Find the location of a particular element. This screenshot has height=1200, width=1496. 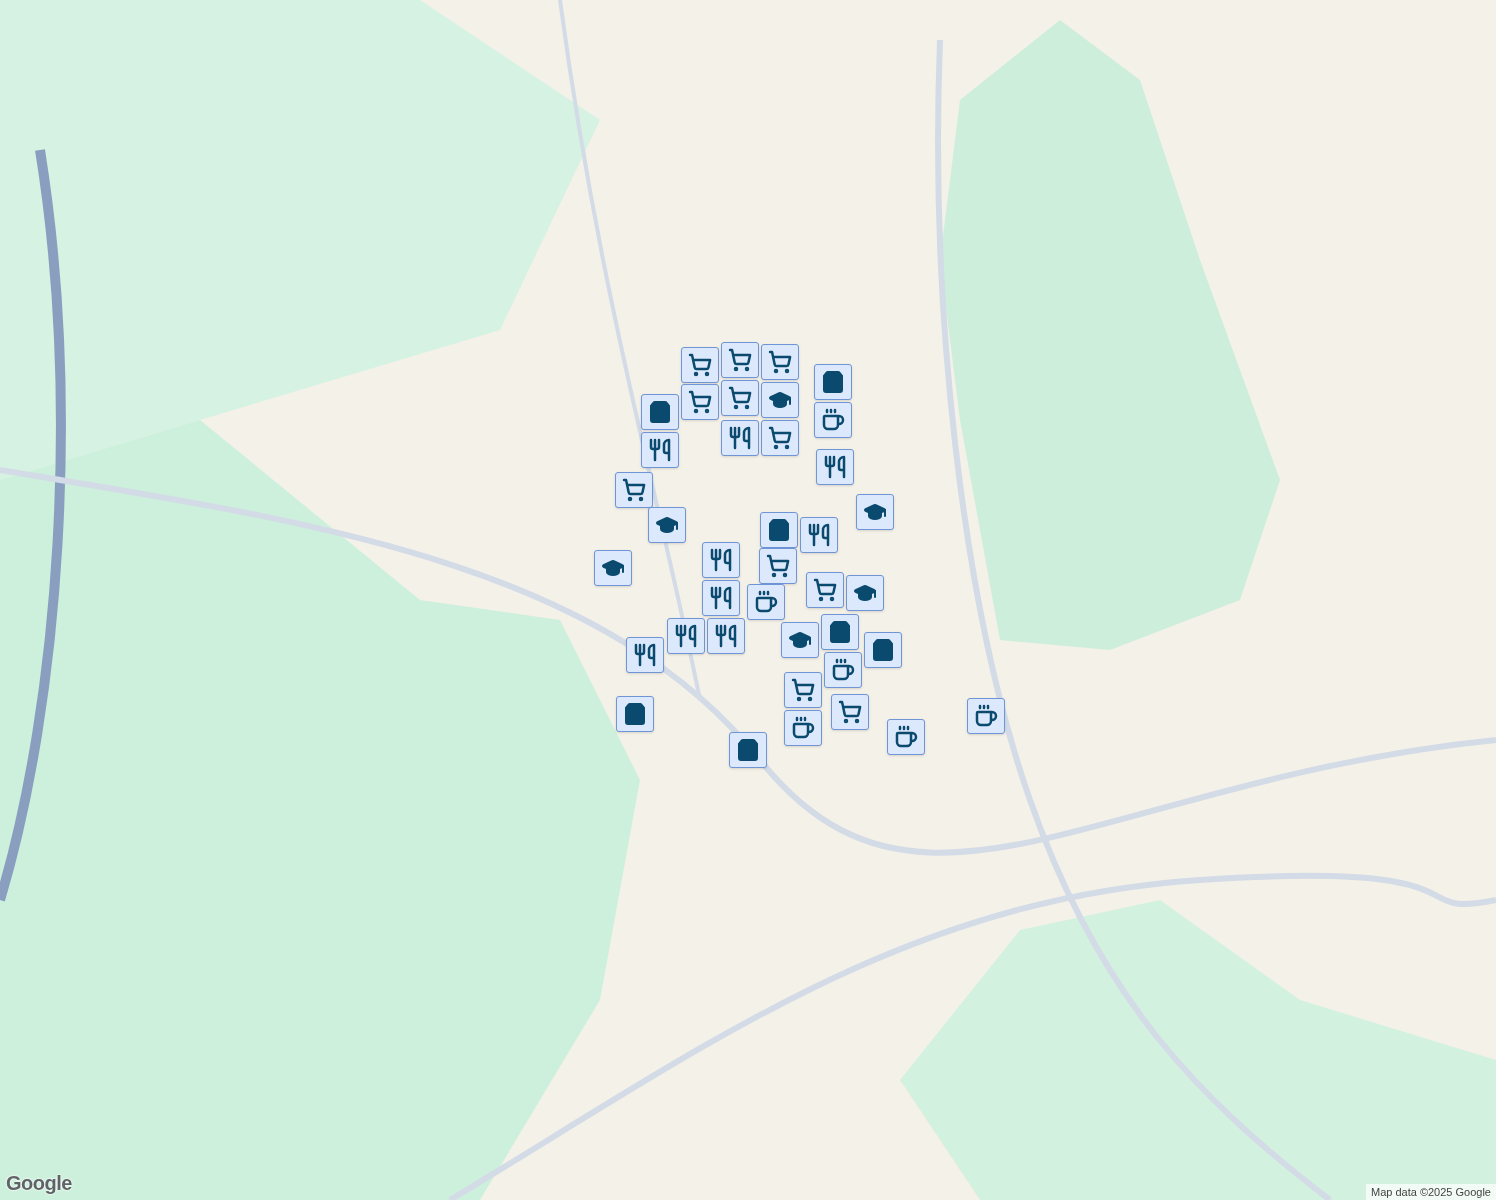

map-attribution: Map data ©2025 Google is located at coordinates (1430, 1192).